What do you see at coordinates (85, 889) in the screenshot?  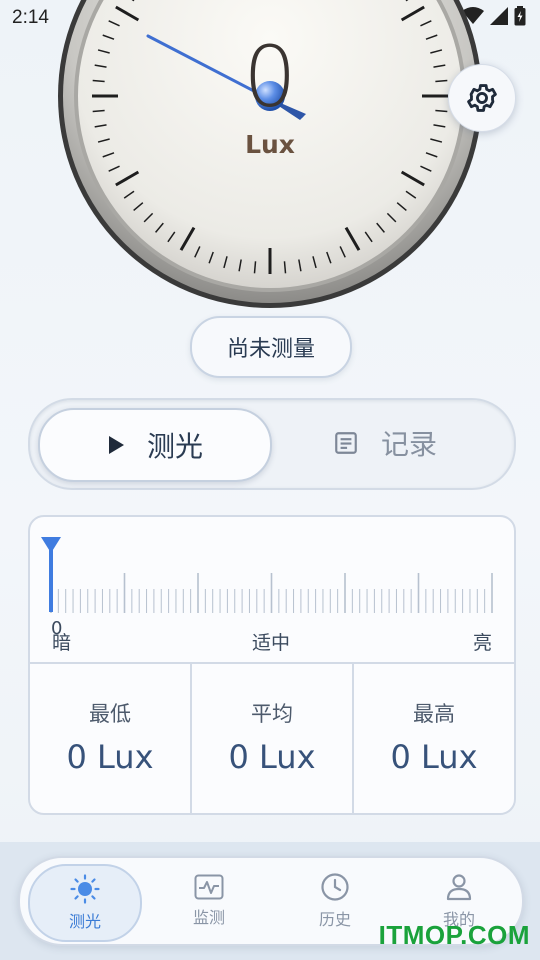 I see `sun-icon` at bounding box center [85, 889].